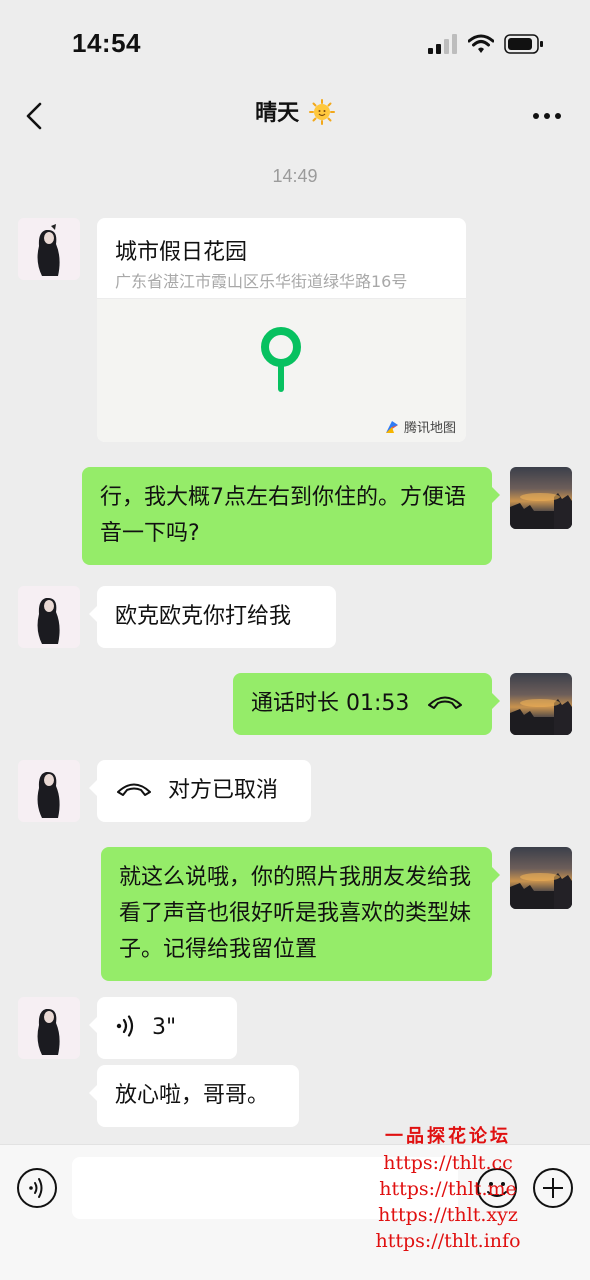 This screenshot has width=590, height=1280. I want to click on more-icon, so click(547, 116).